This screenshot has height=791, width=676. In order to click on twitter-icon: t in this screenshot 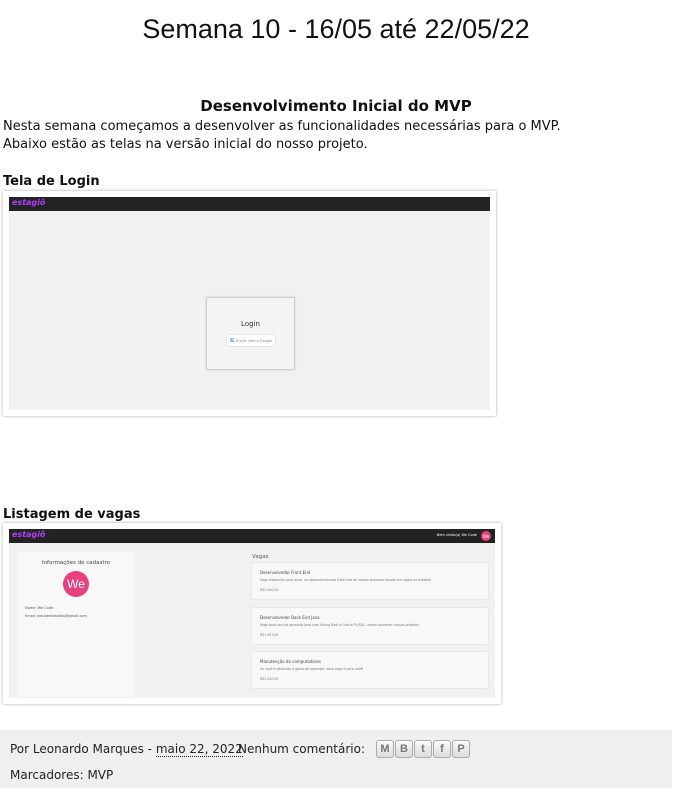, I will do `click(423, 749)`.